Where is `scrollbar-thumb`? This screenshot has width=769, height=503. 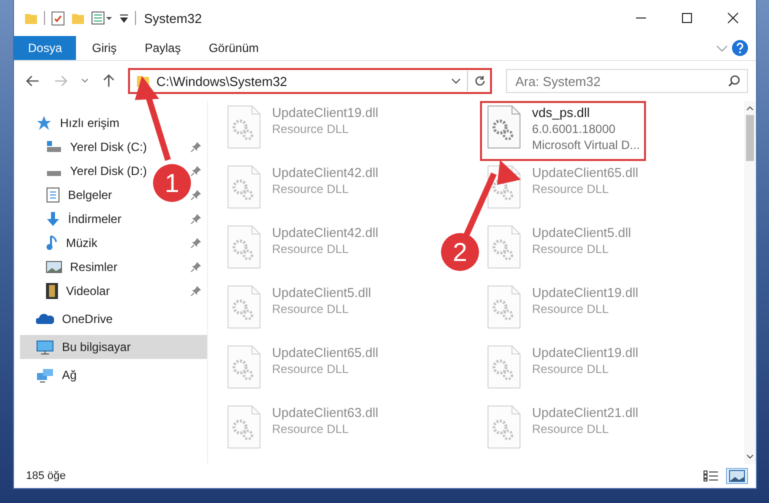 scrollbar-thumb is located at coordinates (750, 138).